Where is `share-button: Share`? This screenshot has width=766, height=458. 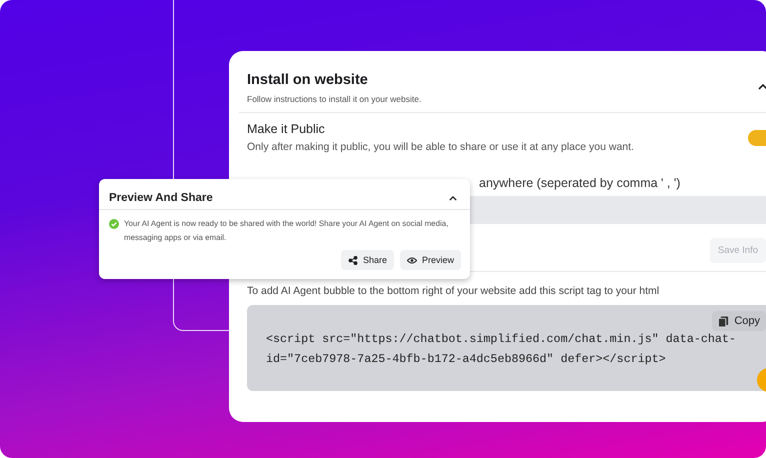
share-button: Share is located at coordinates (367, 260).